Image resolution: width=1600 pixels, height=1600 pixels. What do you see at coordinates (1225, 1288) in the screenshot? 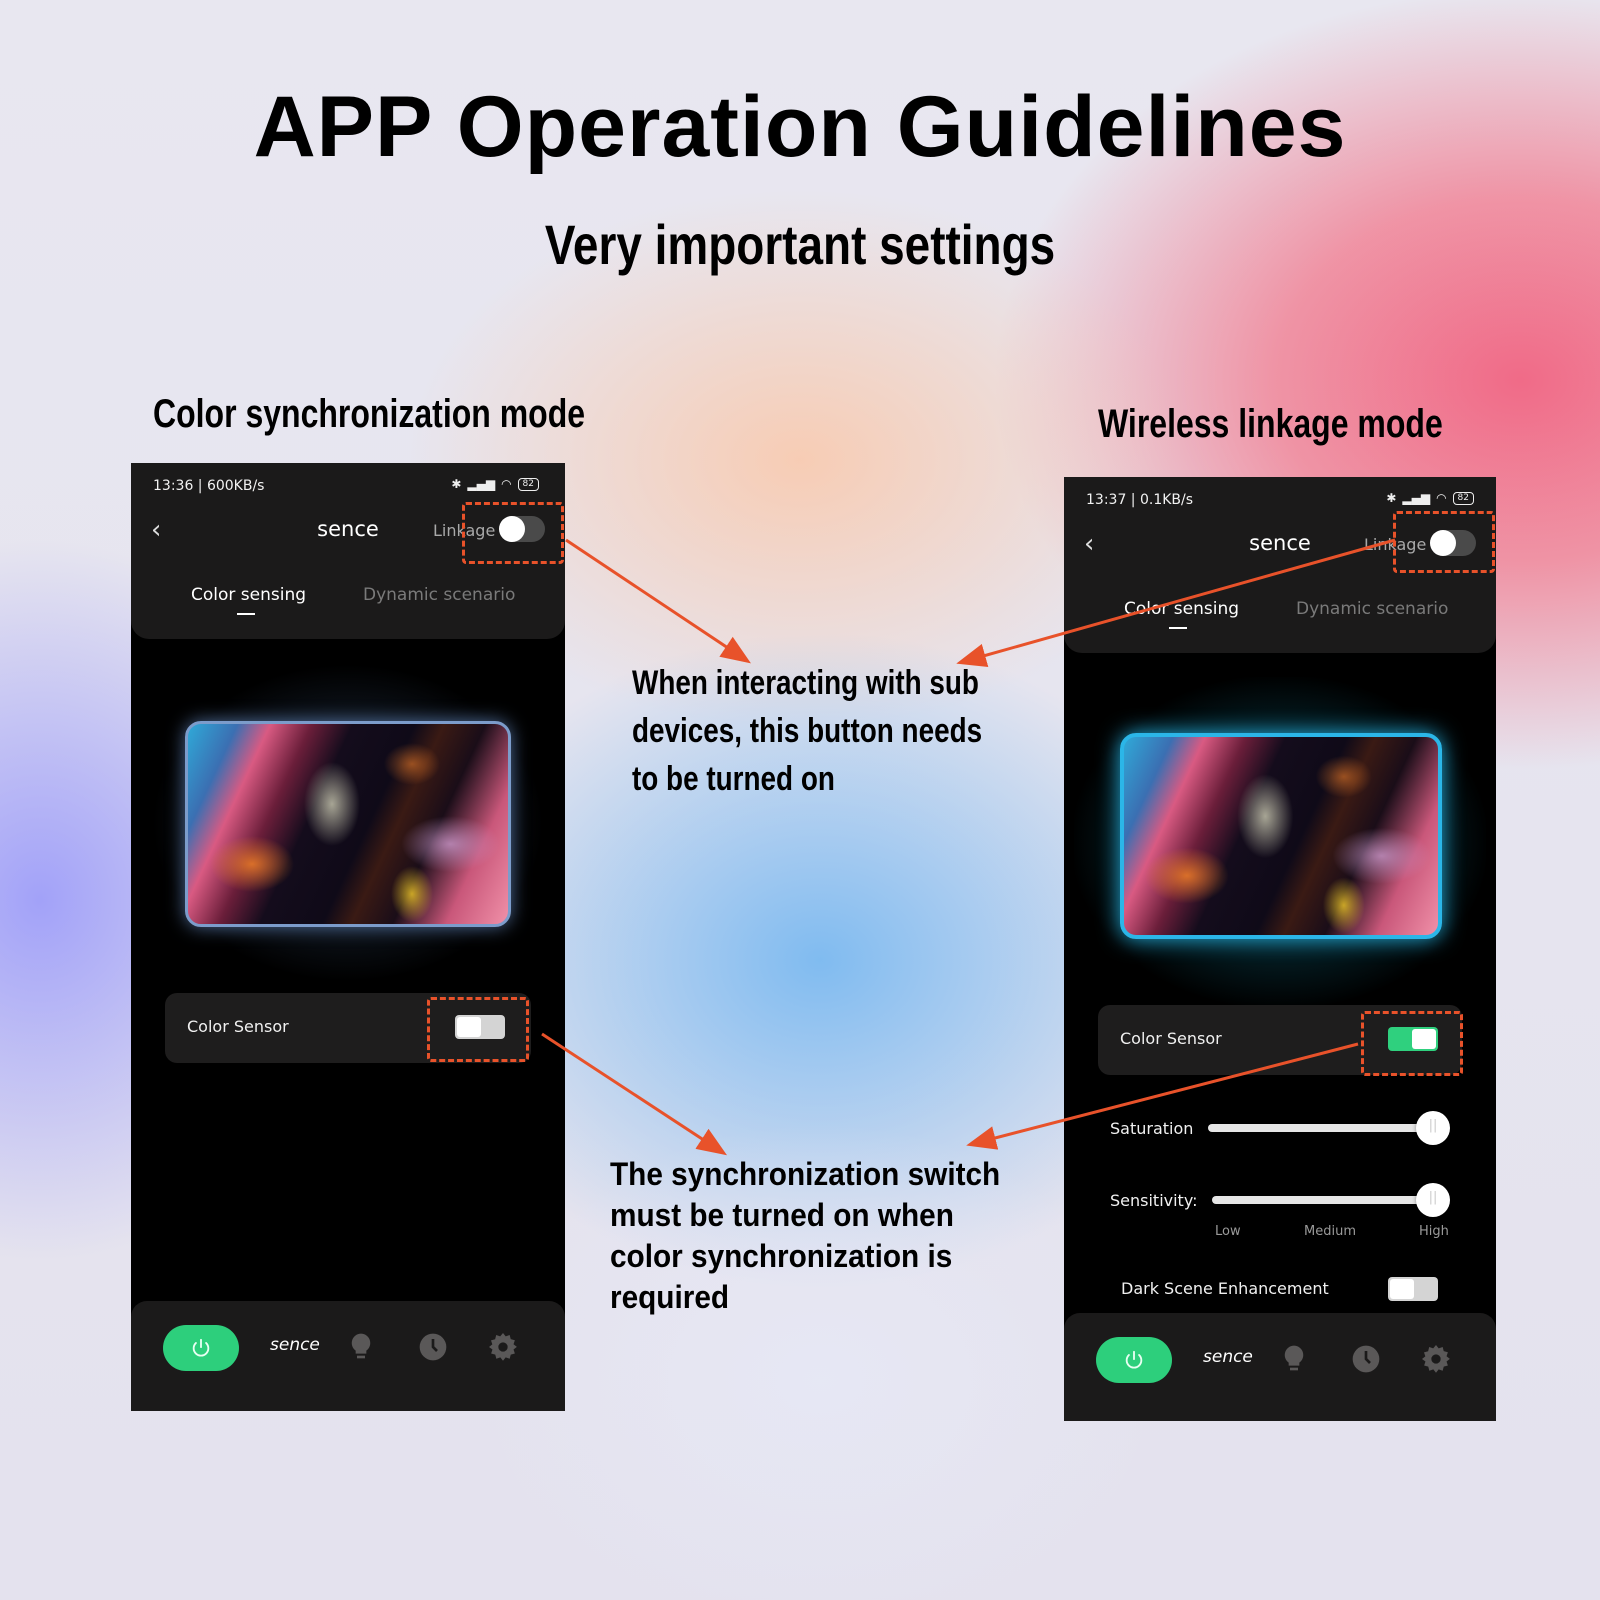
I see `dark-scene-label: Dark Scene Enhancement` at bounding box center [1225, 1288].